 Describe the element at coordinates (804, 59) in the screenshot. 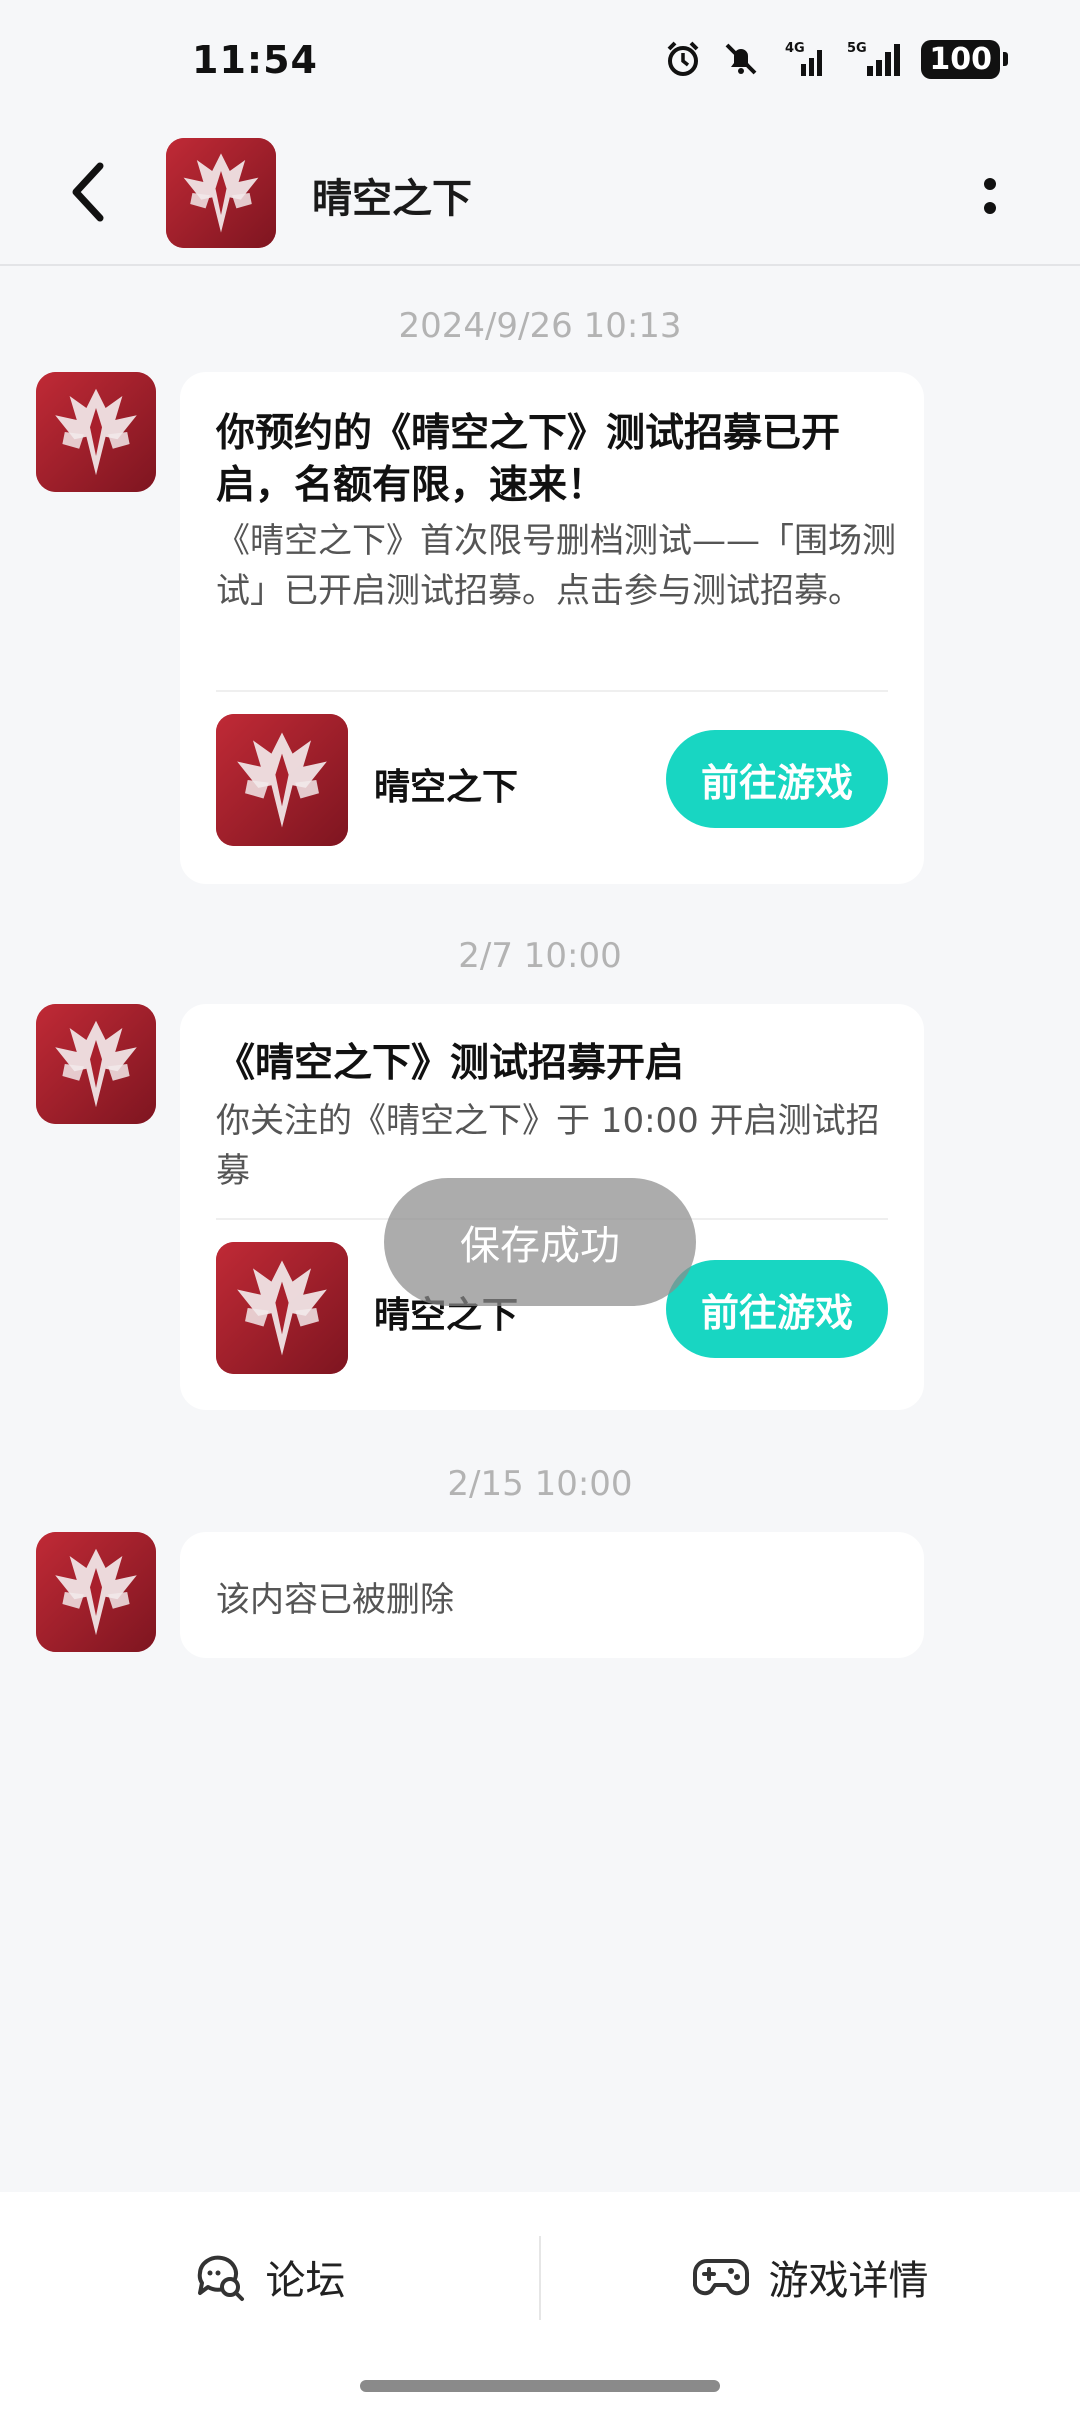

I see `signal-4g-icon: 4G` at that location.